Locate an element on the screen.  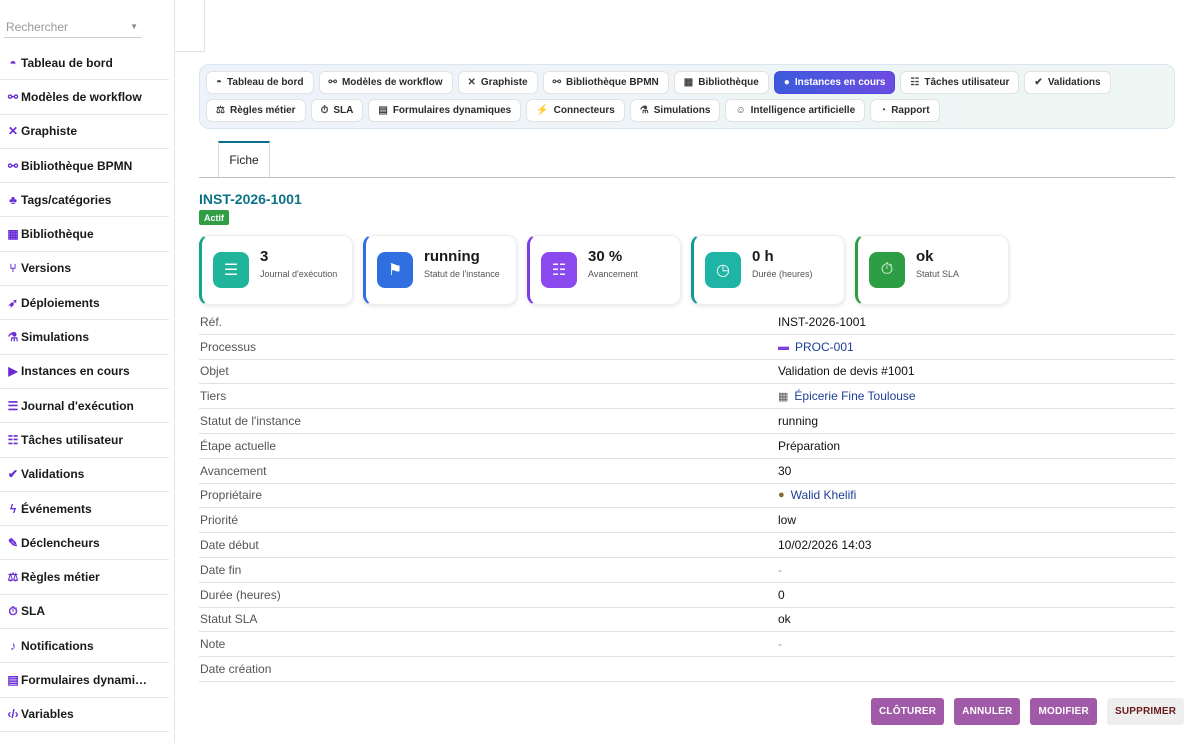
detail-value-text: INST-2026-1001 is located at coordinates (822, 321).